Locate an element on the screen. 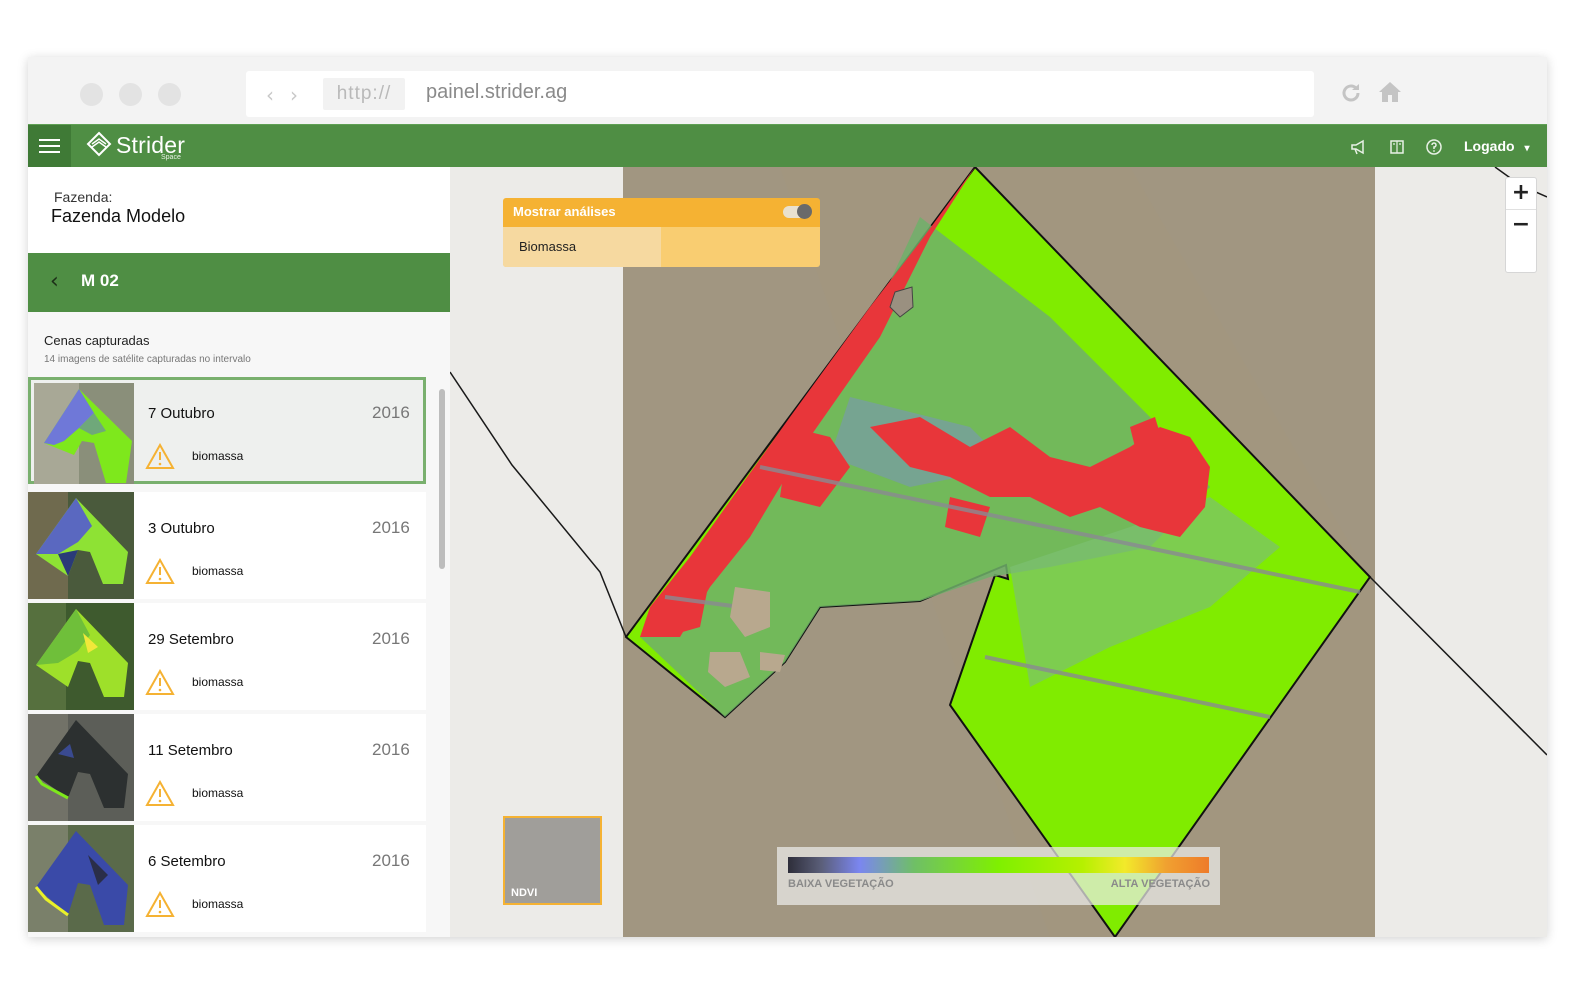  chevron-down-icon: ▾ is located at coordinates (1527, 148).